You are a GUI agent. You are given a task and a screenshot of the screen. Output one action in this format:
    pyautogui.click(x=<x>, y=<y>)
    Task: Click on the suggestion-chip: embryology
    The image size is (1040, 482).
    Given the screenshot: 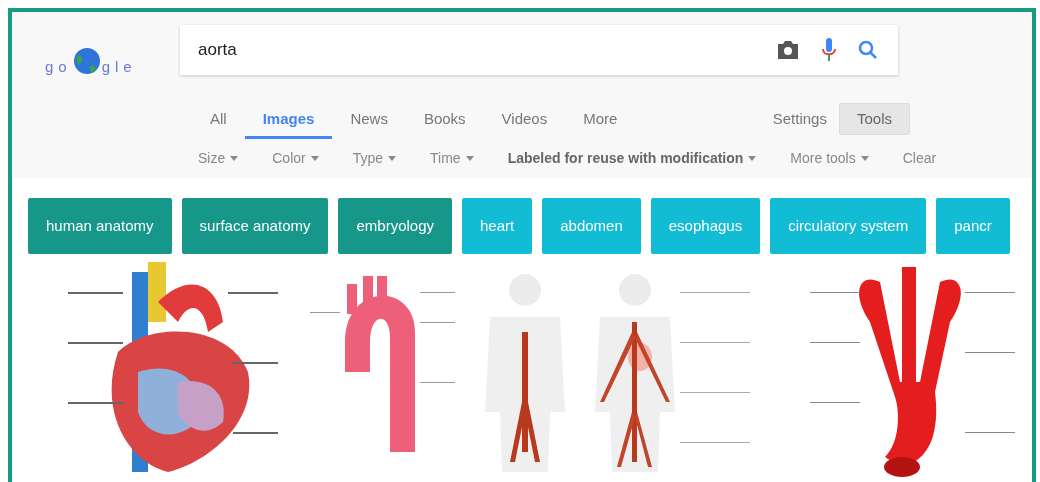 What is the action you would take?
    pyautogui.click(x=395, y=226)
    